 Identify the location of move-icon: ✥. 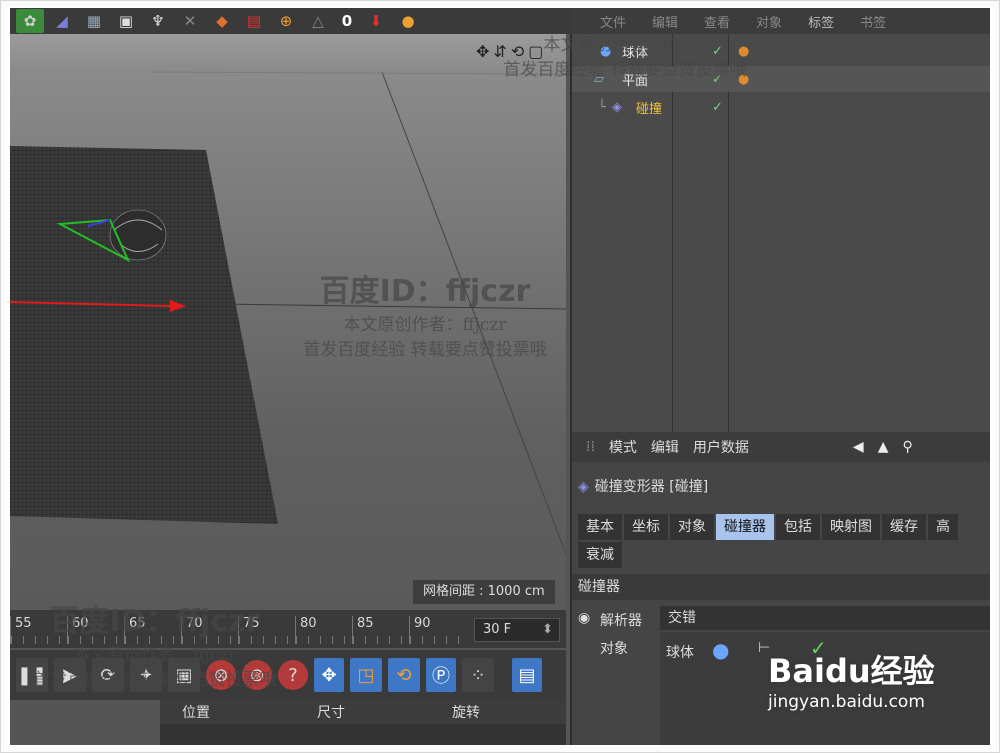
(329, 675).